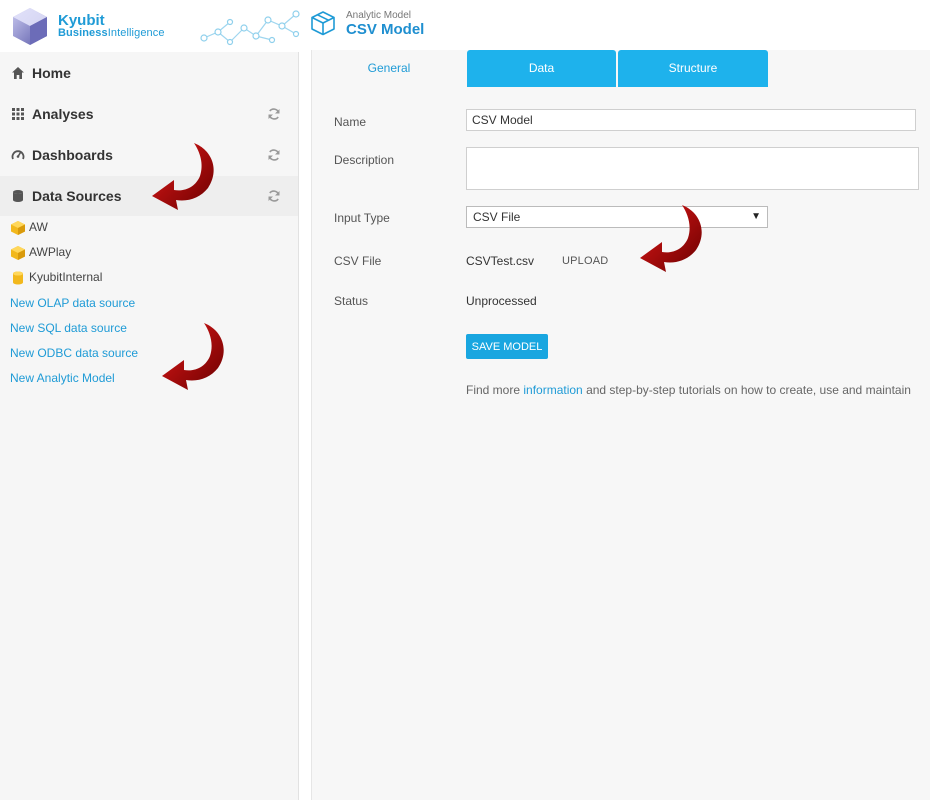  Describe the element at coordinates (250, 28) in the screenshot. I see `network-decoration-icon` at that location.